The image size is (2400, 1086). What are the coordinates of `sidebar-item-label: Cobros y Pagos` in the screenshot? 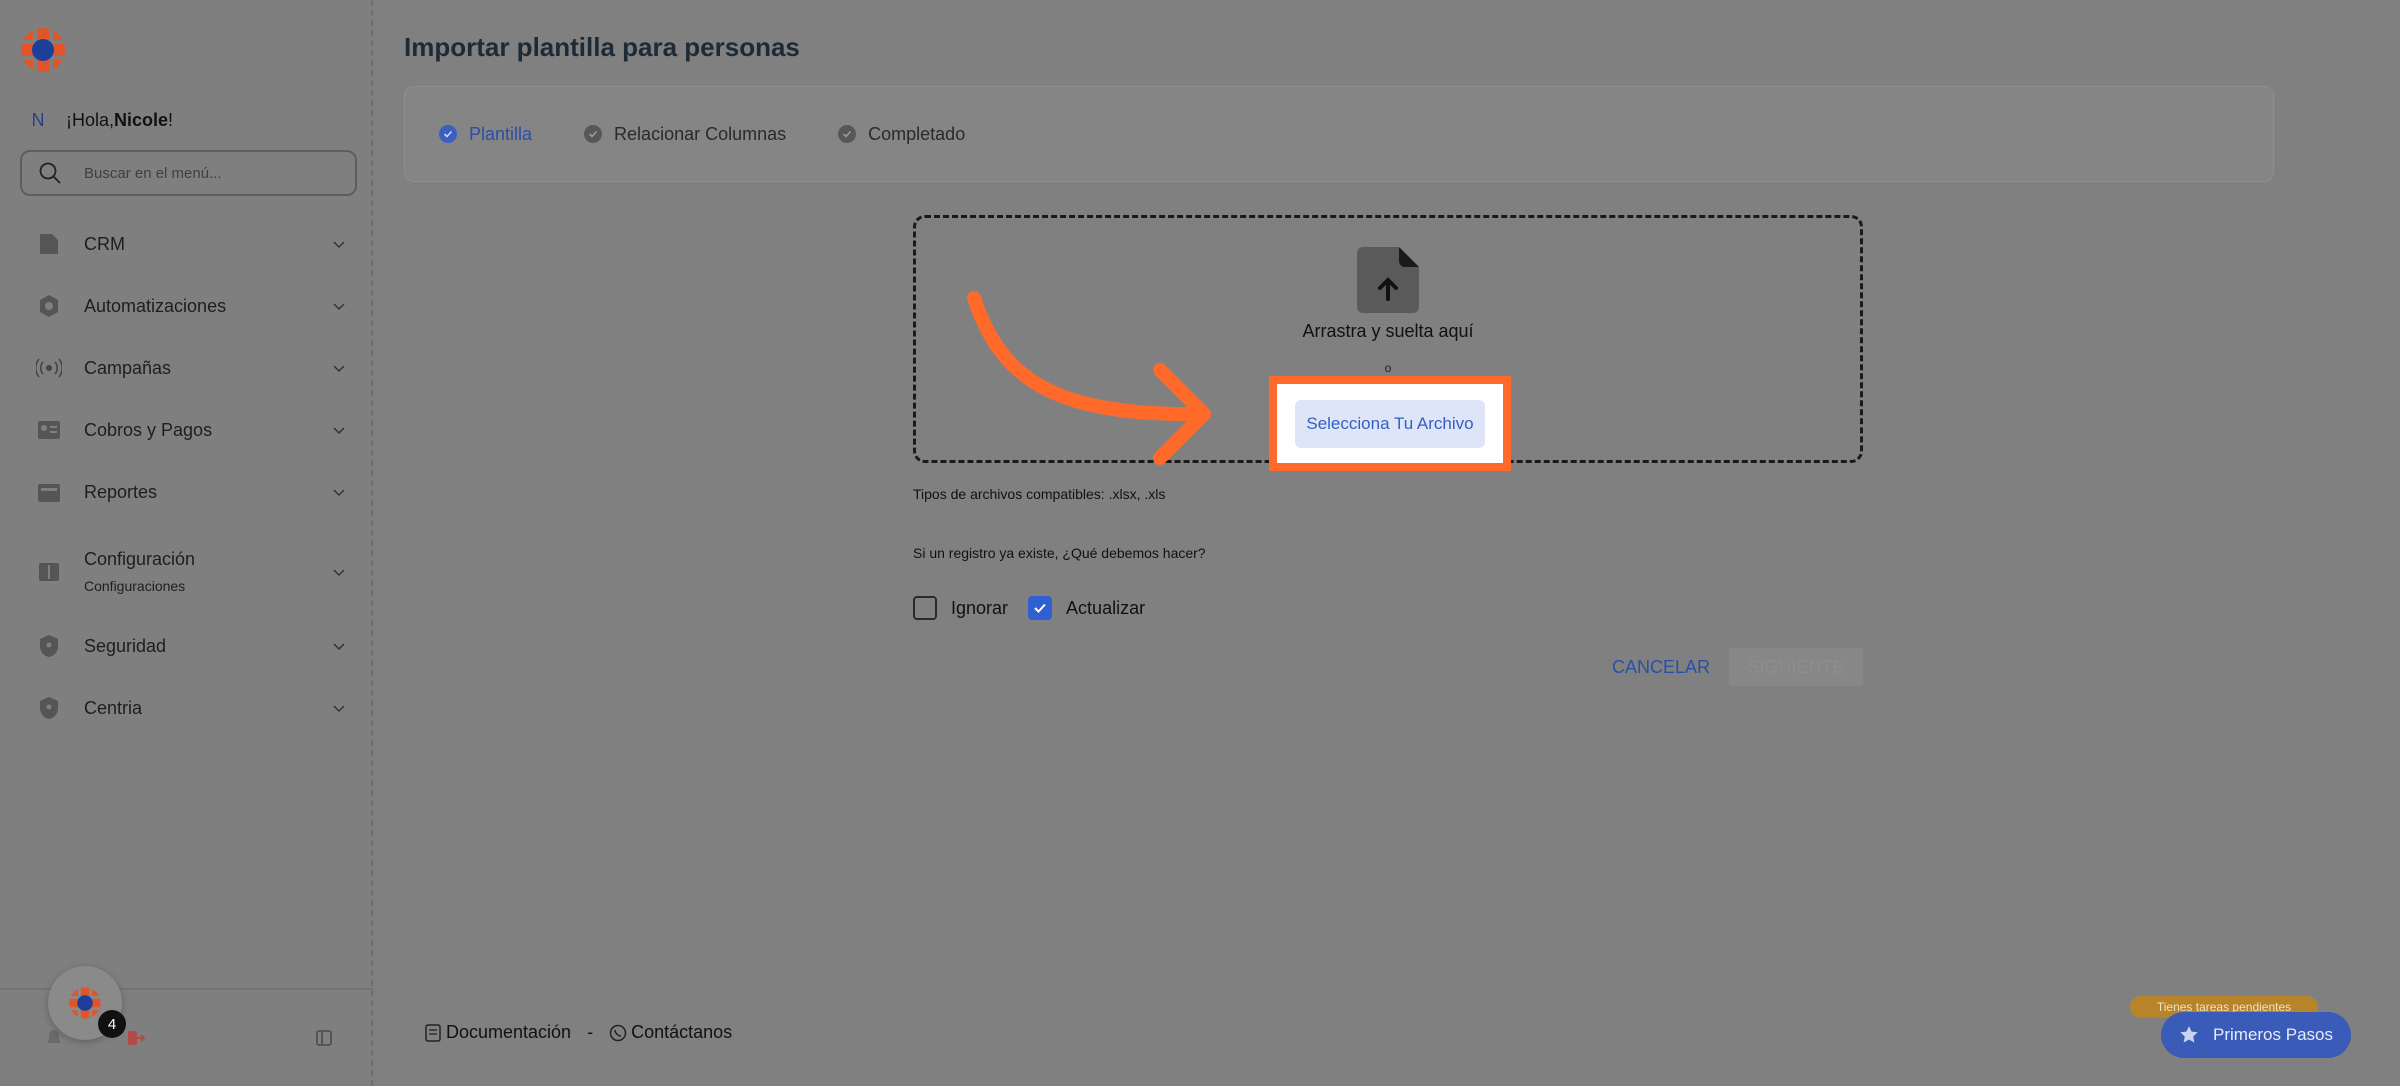 It's located at (148, 429).